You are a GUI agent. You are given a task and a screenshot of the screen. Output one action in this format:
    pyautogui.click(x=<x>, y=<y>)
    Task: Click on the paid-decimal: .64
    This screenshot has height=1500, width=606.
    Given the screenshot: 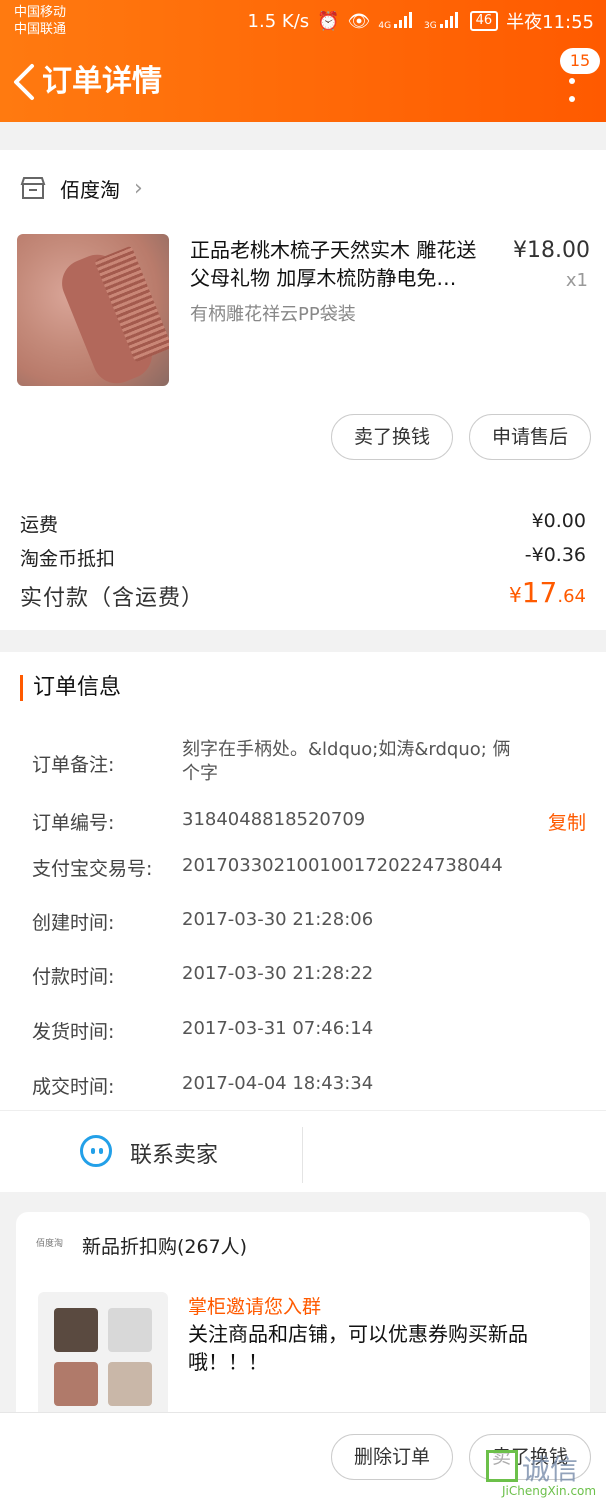 What is the action you would take?
    pyautogui.click(x=571, y=596)
    